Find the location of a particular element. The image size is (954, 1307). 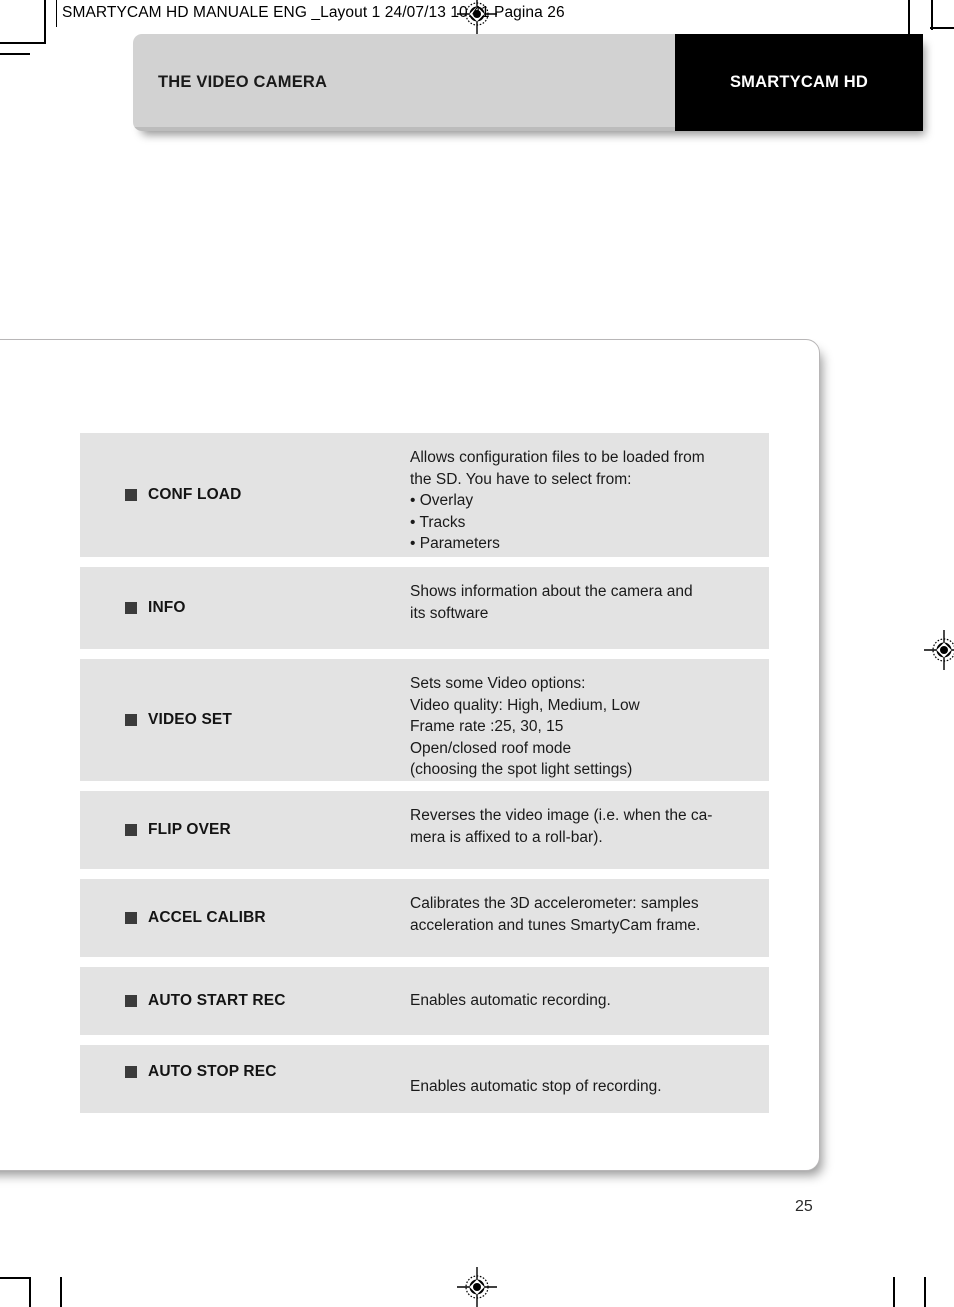

option-name: FLIP OVER is located at coordinates (189, 829).